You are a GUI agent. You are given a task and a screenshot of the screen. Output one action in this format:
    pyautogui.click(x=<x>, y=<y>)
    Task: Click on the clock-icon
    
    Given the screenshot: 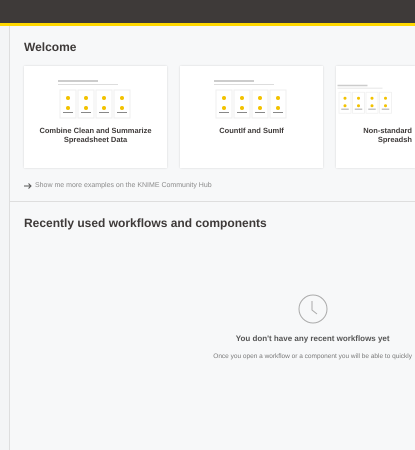 What is the action you would take?
    pyautogui.click(x=313, y=309)
    